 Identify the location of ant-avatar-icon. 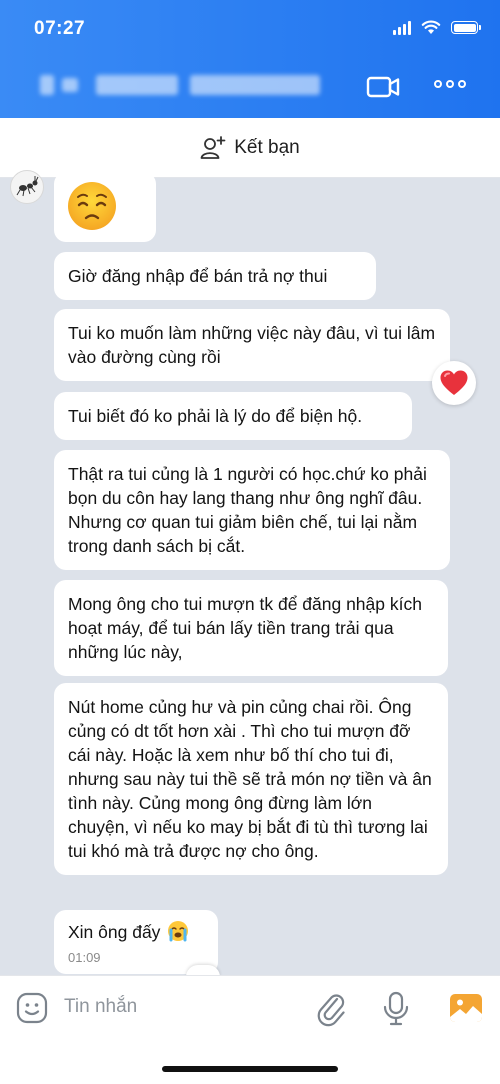
(27, 186).